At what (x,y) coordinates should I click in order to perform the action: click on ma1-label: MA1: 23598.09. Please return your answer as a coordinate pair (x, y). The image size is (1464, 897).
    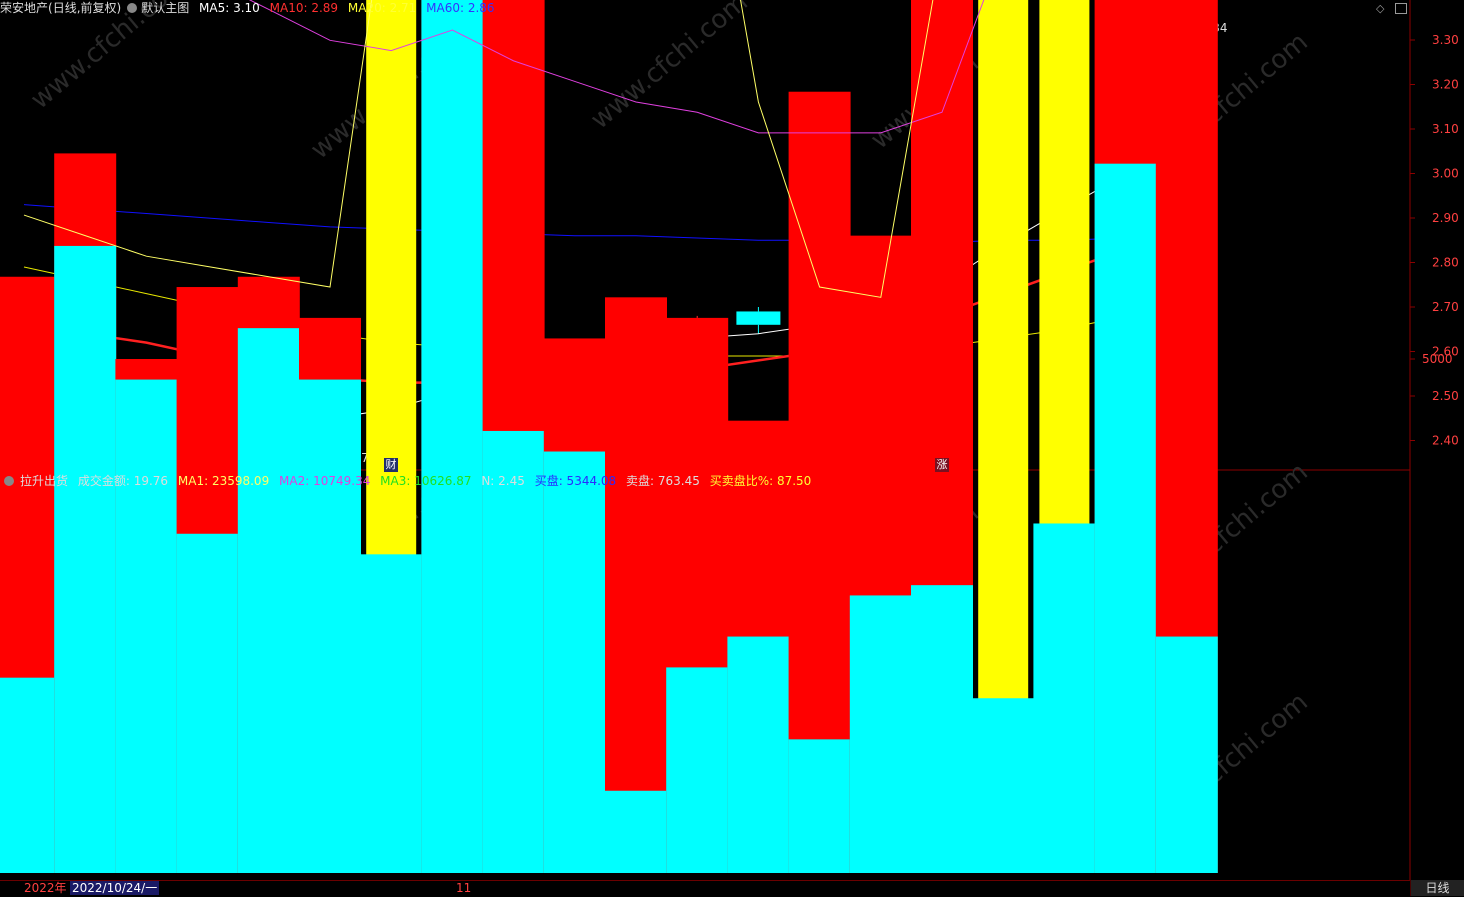
    Looking at the image, I should click on (223, 481).